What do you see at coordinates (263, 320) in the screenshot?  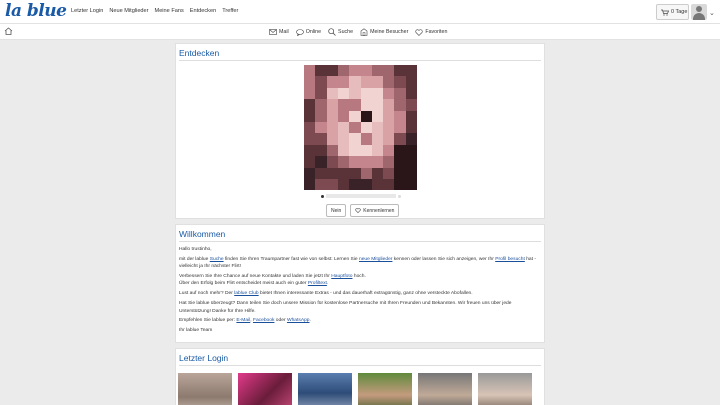 I see `link-facebook: Facebook` at bounding box center [263, 320].